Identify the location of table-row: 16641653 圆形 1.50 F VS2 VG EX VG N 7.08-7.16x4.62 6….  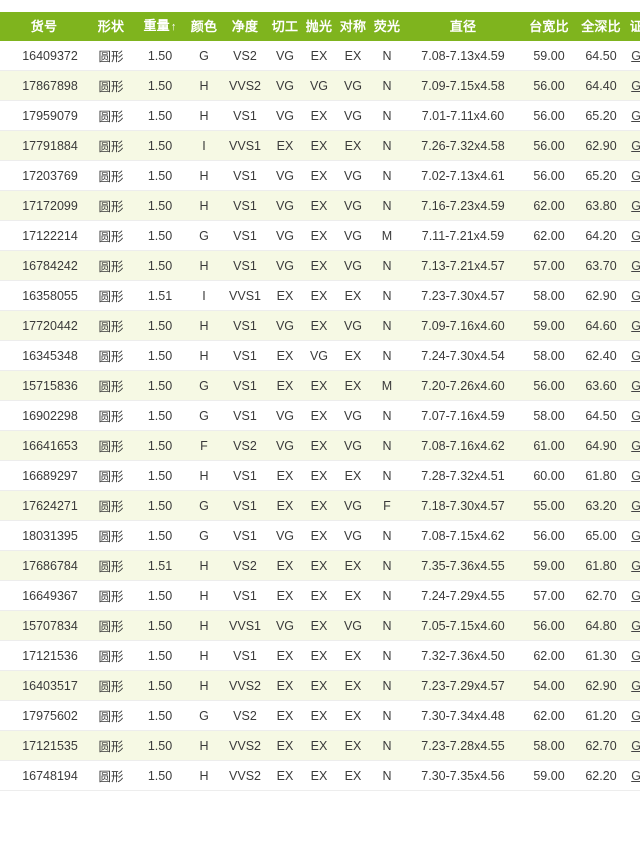
(320, 445).